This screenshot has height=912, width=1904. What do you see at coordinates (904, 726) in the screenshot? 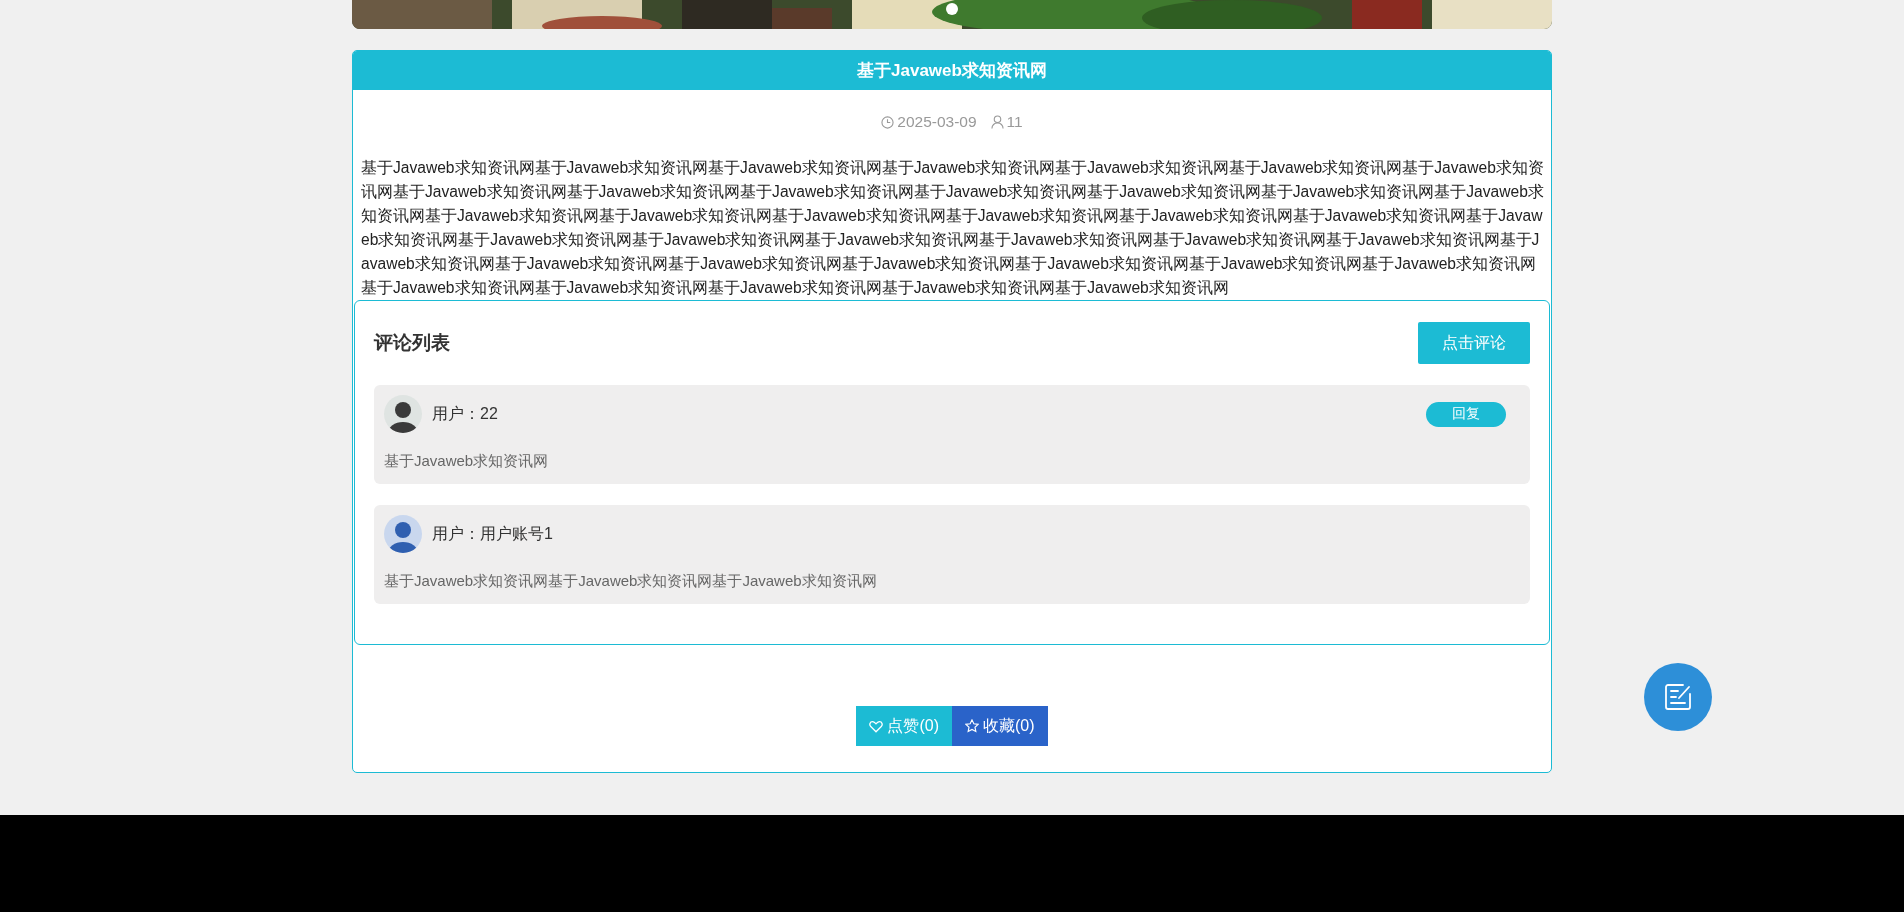
I see `like-button: 点赞(0)` at bounding box center [904, 726].